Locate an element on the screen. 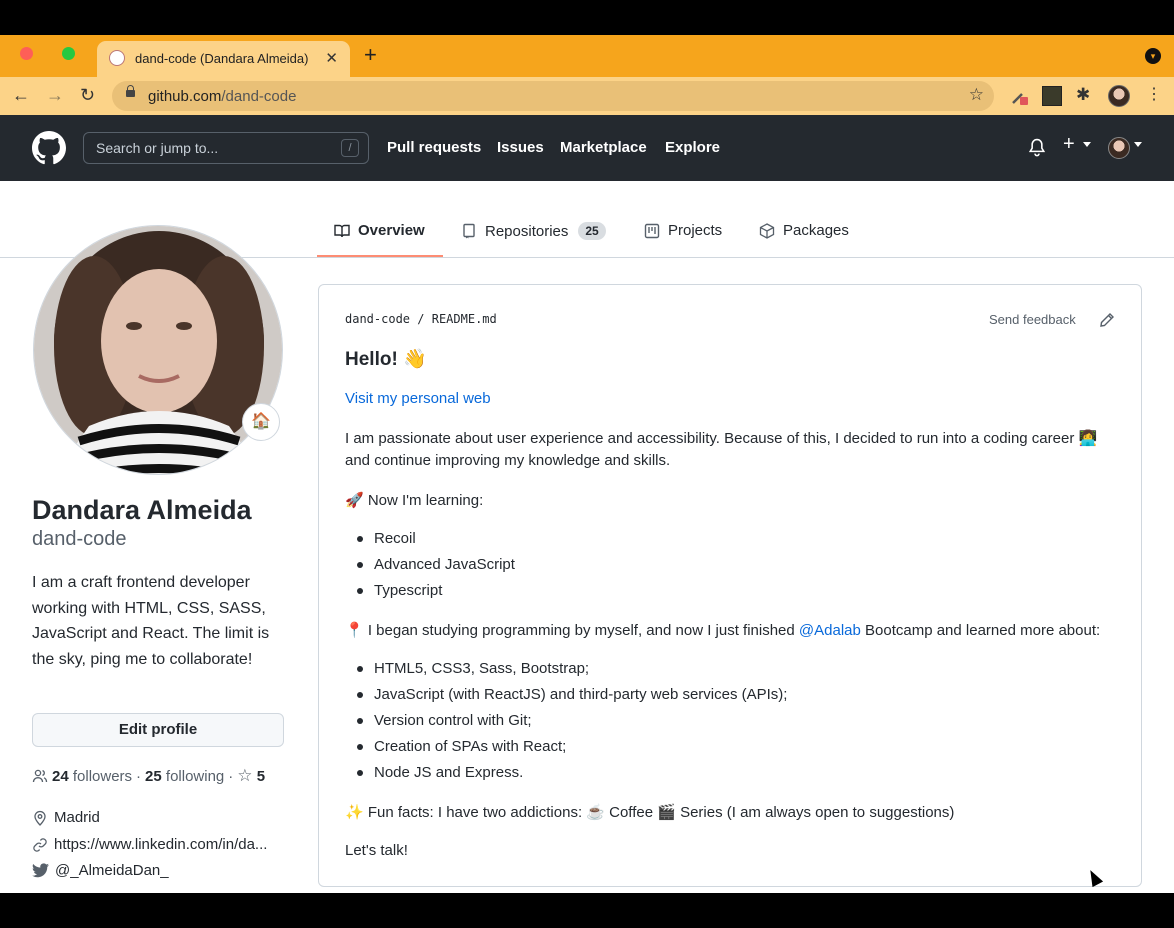 The image size is (1174, 928). star-icon: ☆ is located at coordinates (245, 775).